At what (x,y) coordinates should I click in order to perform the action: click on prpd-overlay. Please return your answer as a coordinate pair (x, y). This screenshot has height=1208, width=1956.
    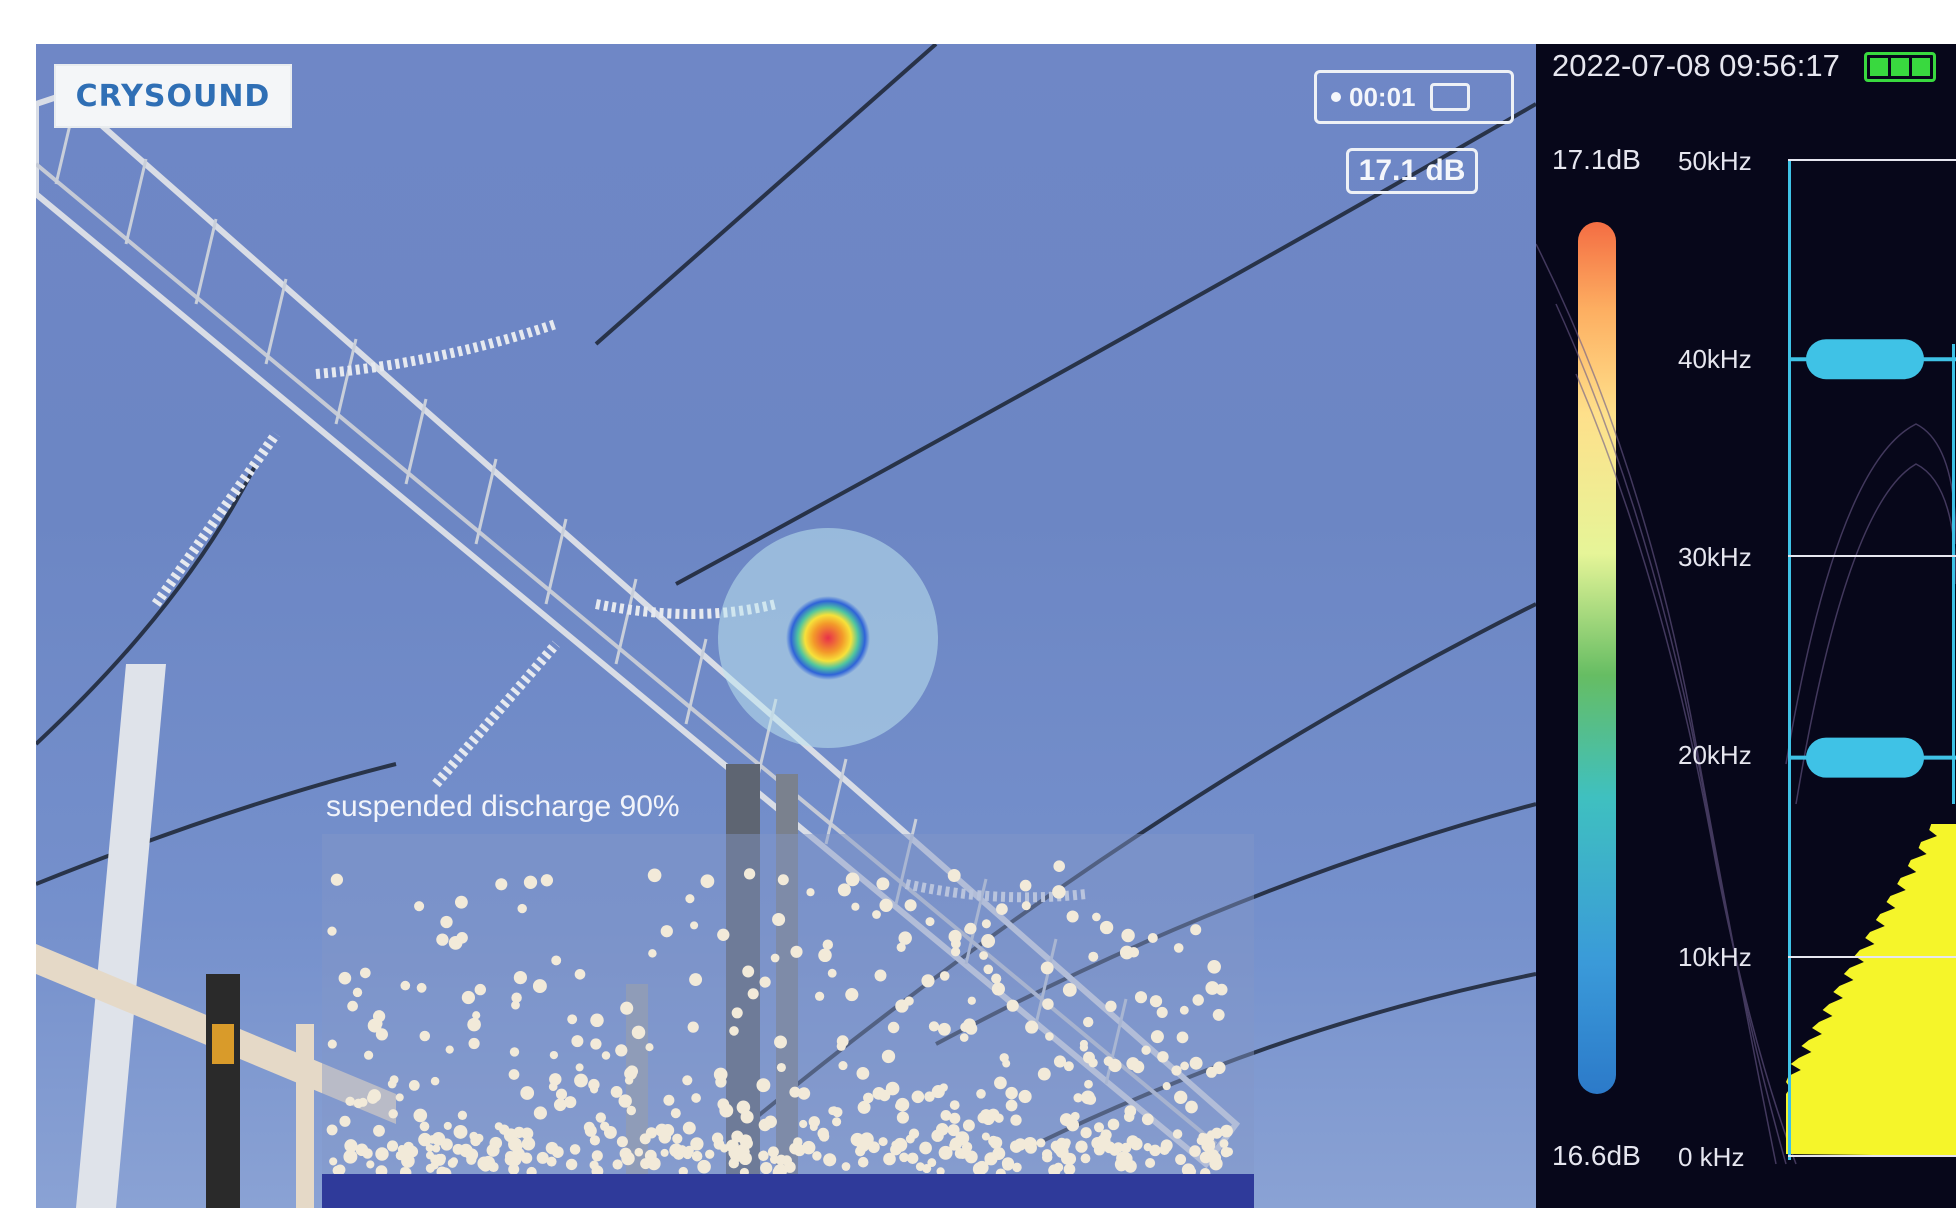
    Looking at the image, I should click on (788, 1021).